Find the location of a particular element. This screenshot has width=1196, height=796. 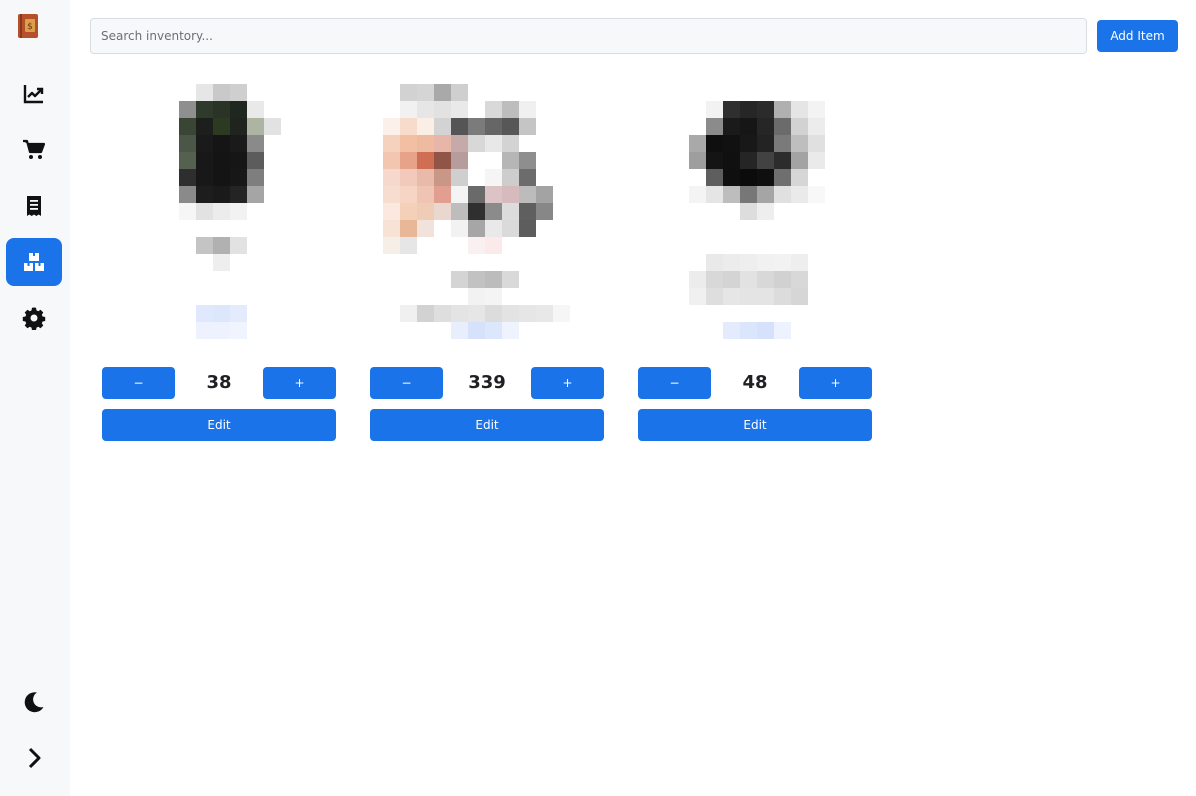

nav-sales is located at coordinates (34, 150).